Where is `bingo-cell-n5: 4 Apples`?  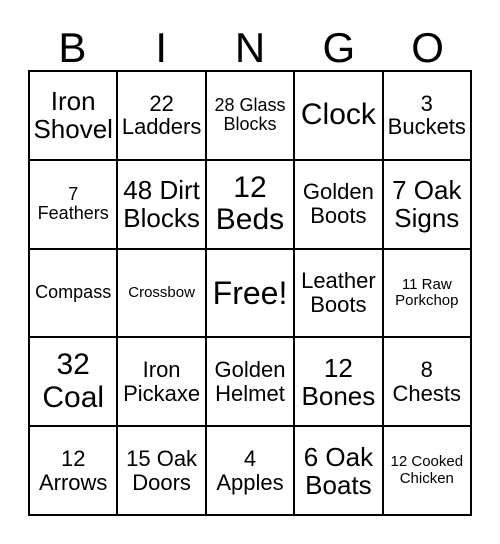
bingo-cell-n5: 4 Apples is located at coordinates (251, 471).